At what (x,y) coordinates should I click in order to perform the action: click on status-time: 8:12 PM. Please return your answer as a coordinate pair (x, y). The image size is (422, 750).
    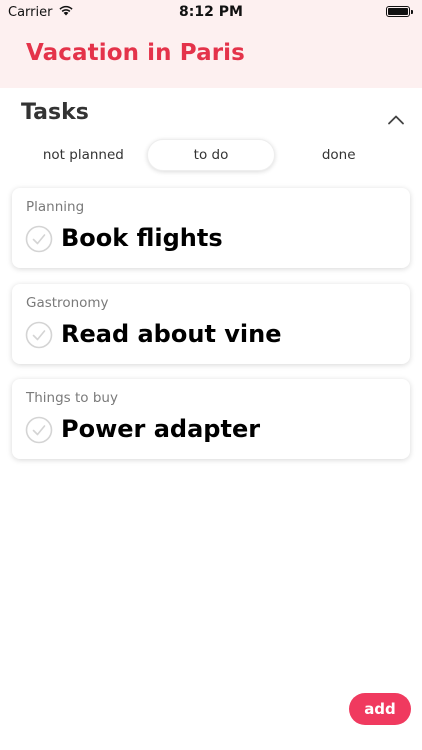
    Looking at the image, I should click on (211, 12).